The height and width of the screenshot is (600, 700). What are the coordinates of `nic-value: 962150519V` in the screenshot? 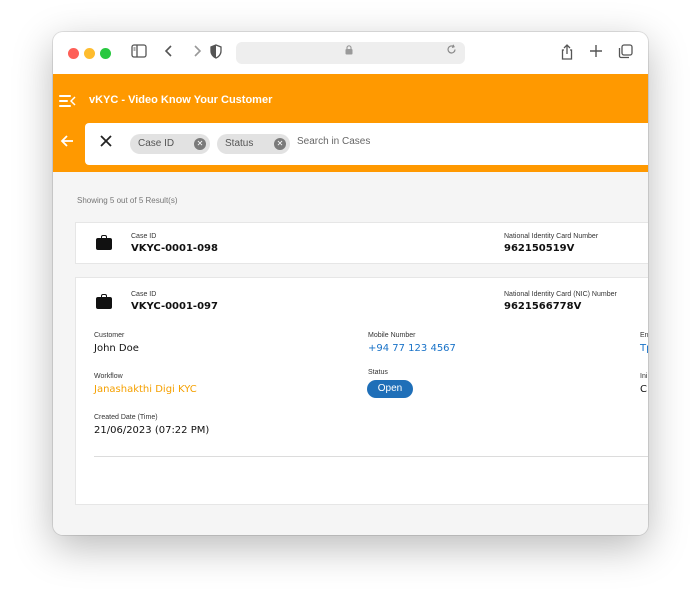 It's located at (539, 248).